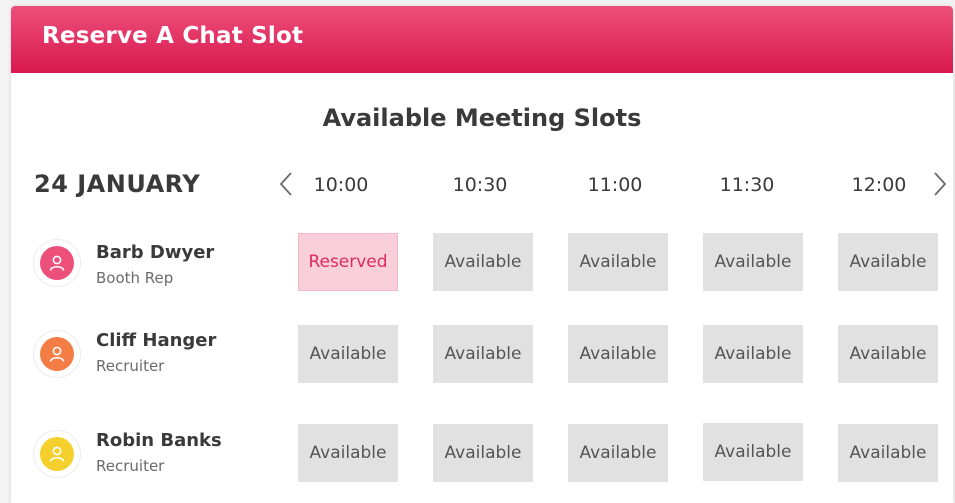 The width and height of the screenshot is (955, 503). What do you see at coordinates (135, 278) in the screenshot?
I see `person-role: Booth Rep` at bounding box center [135, 278].